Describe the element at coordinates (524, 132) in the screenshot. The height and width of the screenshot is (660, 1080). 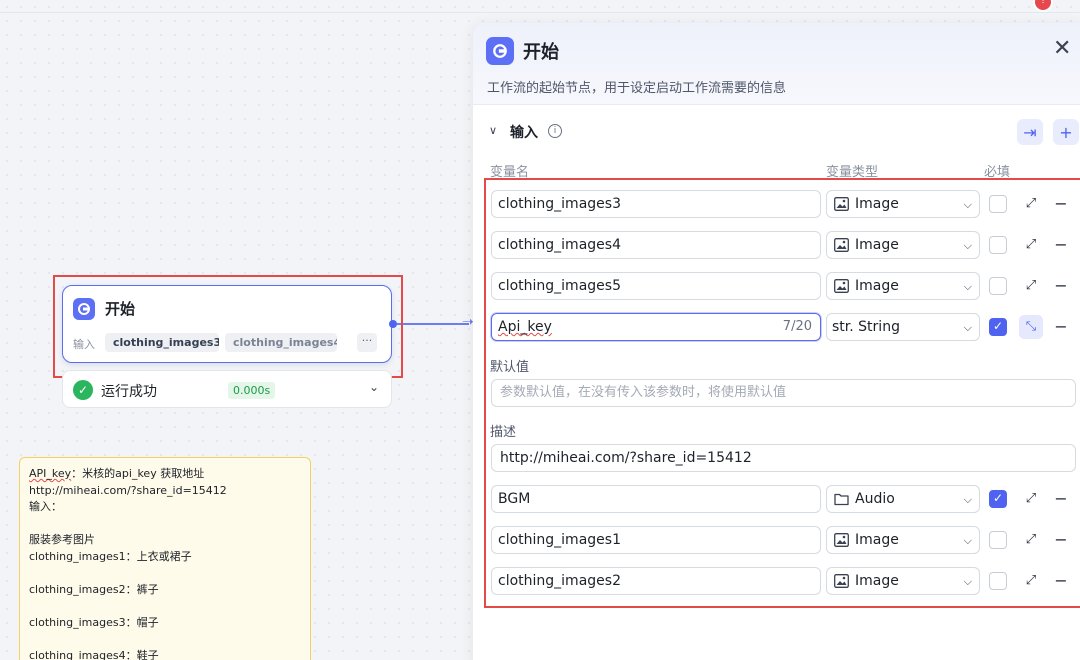
I see `section-title-input: 输入` at that location.